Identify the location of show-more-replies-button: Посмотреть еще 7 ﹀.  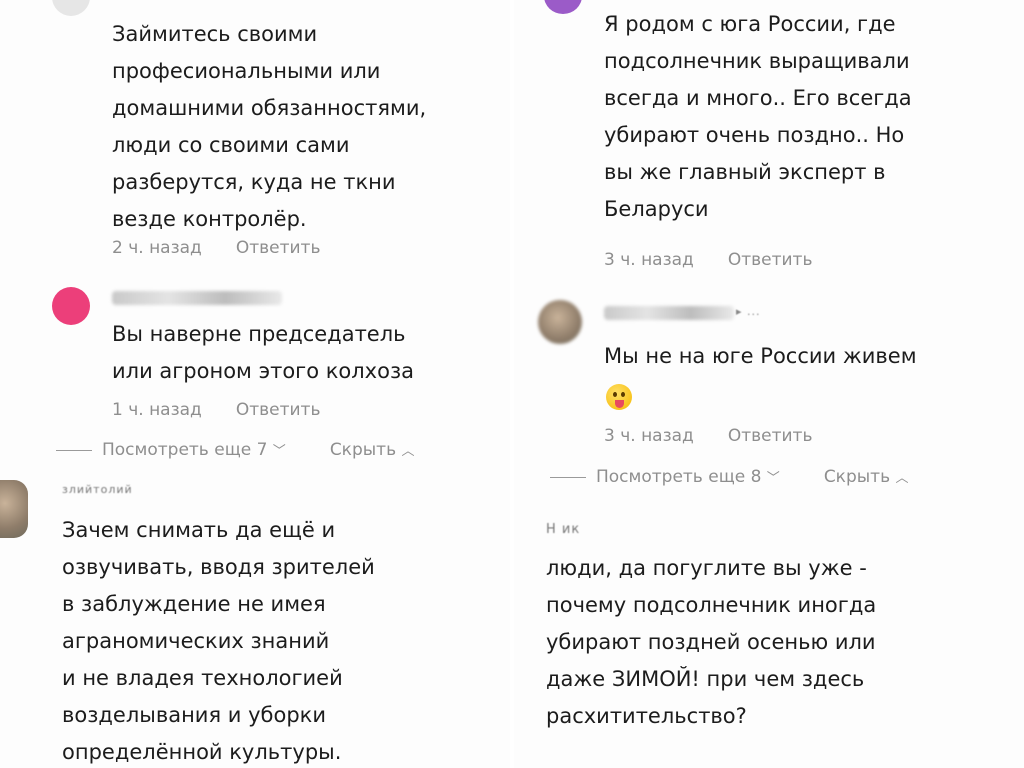
(194, 450).